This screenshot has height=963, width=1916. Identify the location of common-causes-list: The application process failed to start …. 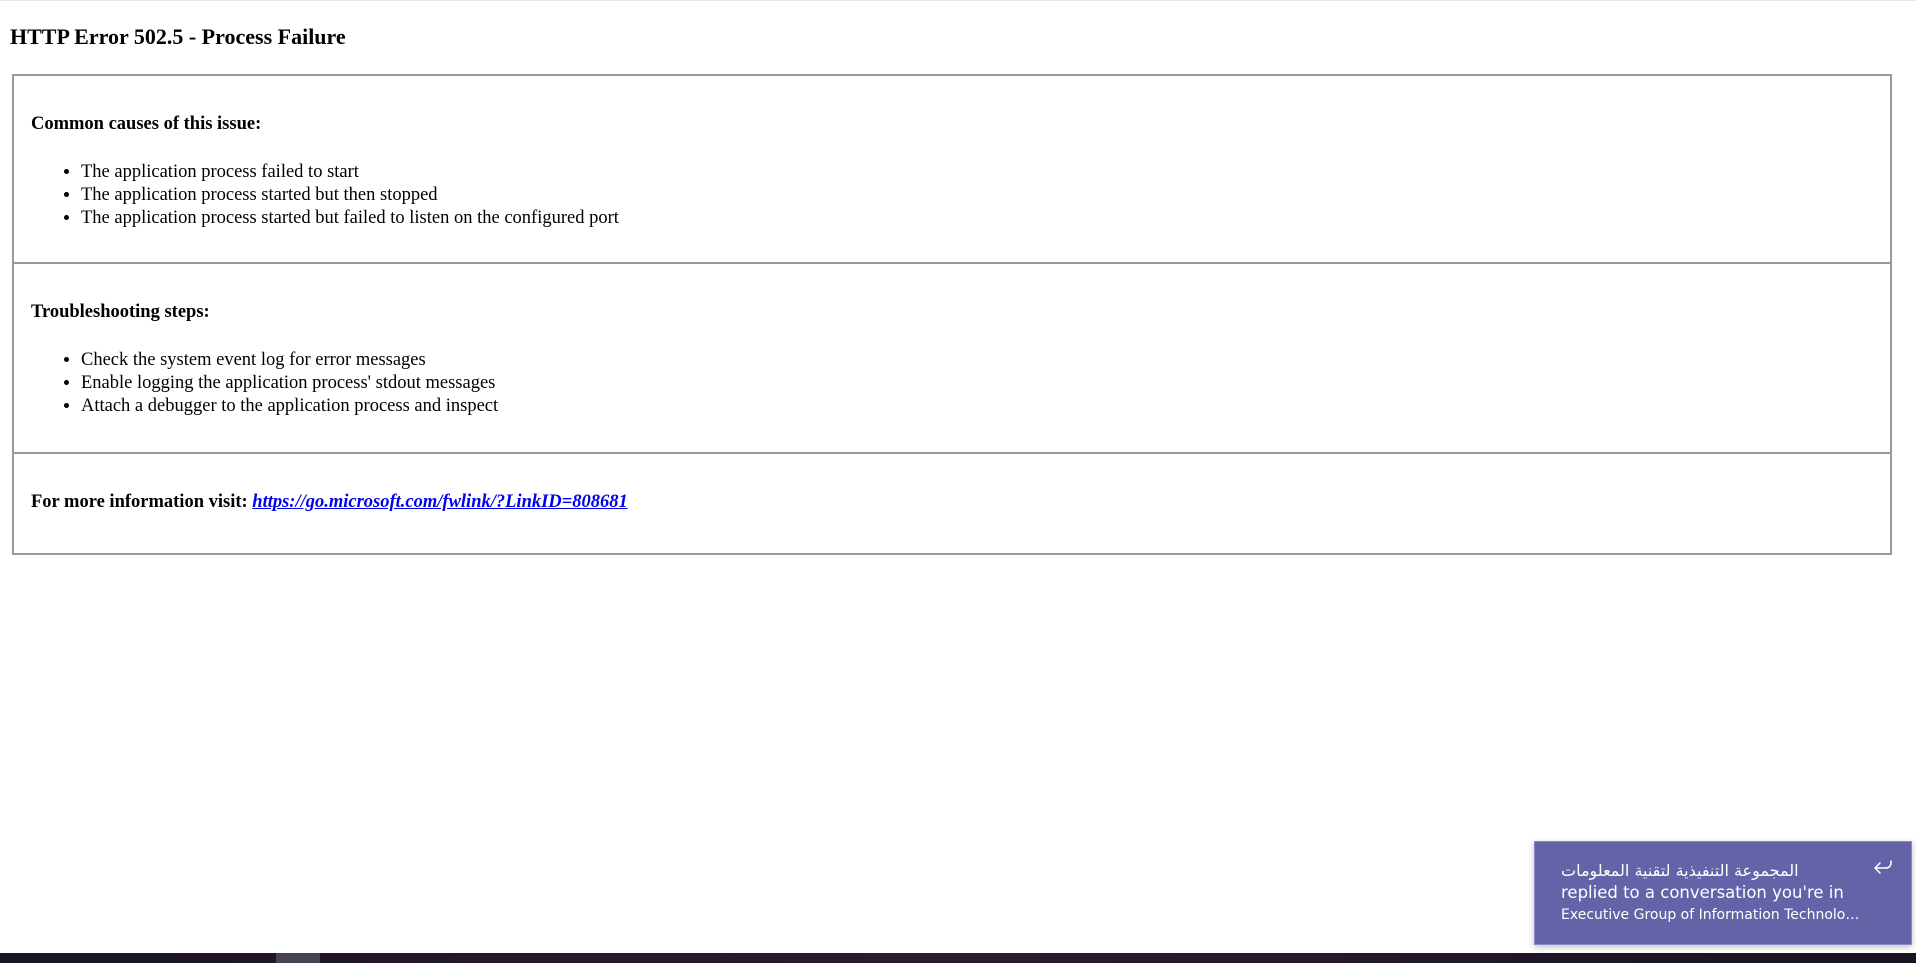
(325, 195).